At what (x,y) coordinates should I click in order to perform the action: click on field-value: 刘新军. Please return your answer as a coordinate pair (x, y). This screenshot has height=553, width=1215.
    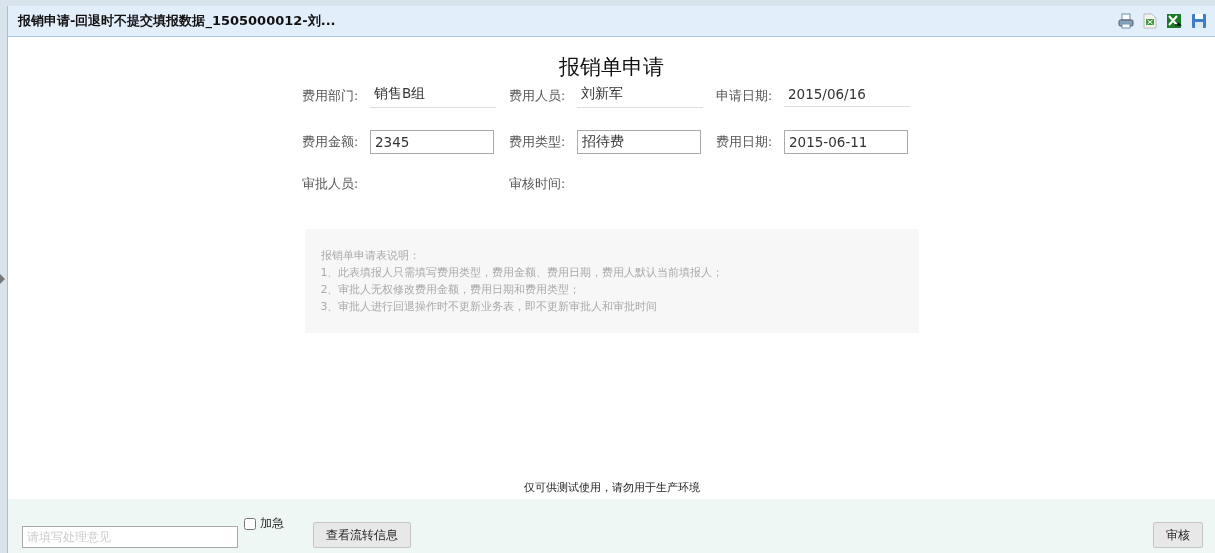
    Looking at the image, I should click on (640, 96).